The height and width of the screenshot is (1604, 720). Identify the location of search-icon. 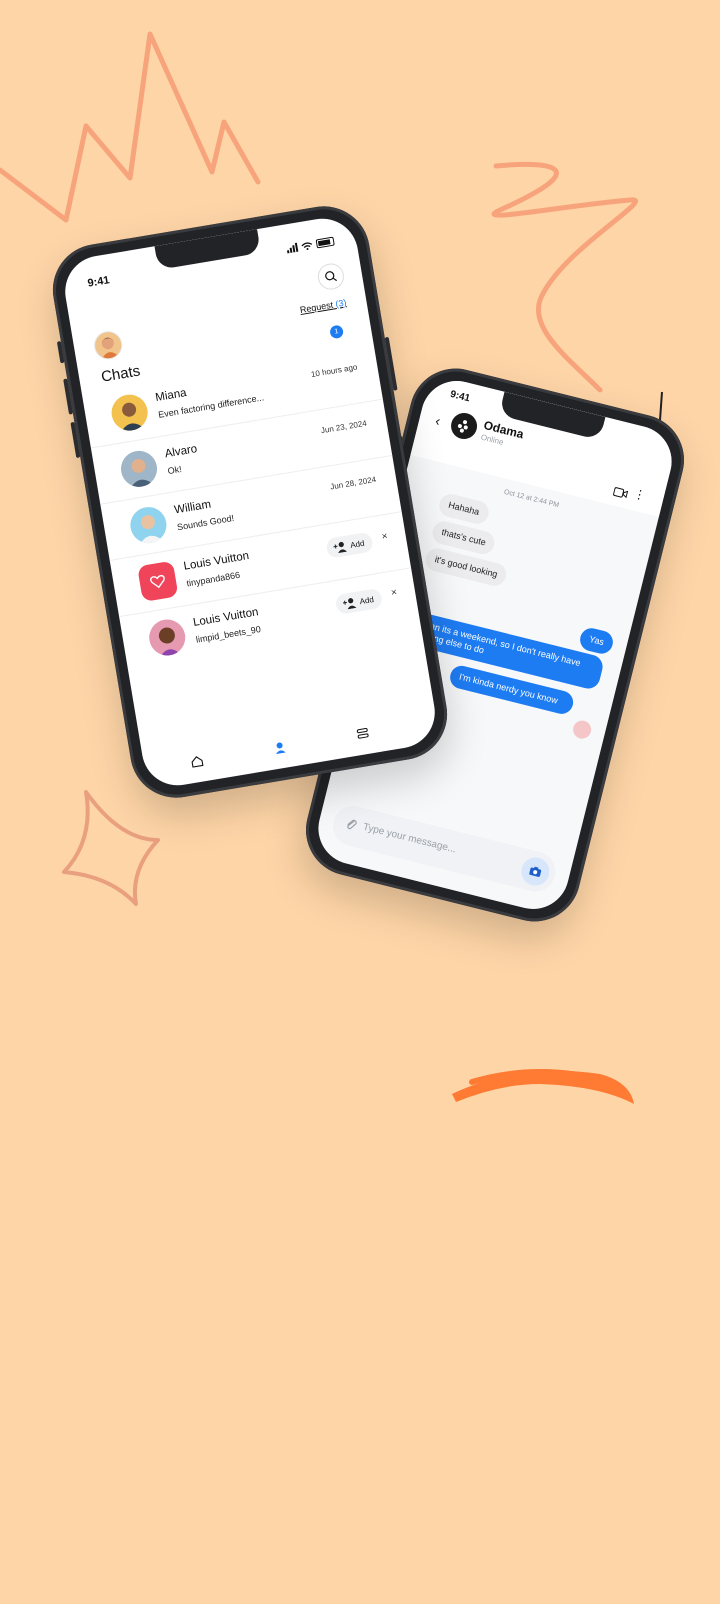
(331, 276).